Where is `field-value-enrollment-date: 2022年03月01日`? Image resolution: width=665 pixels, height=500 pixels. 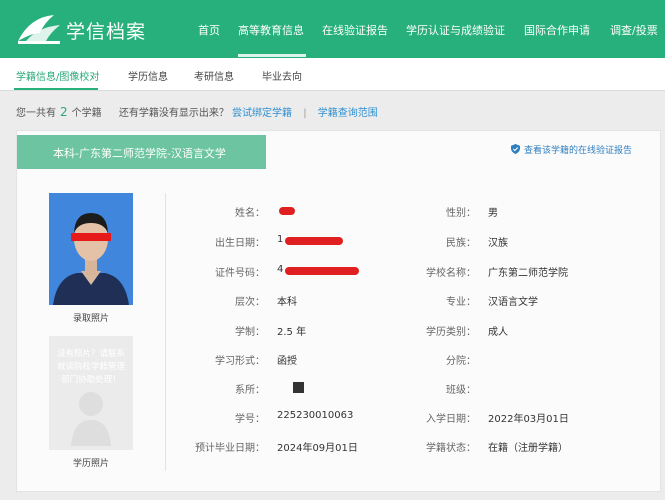 field-value-enrollment-date: 2022年03月01日 is located at coordinates (528, 419).